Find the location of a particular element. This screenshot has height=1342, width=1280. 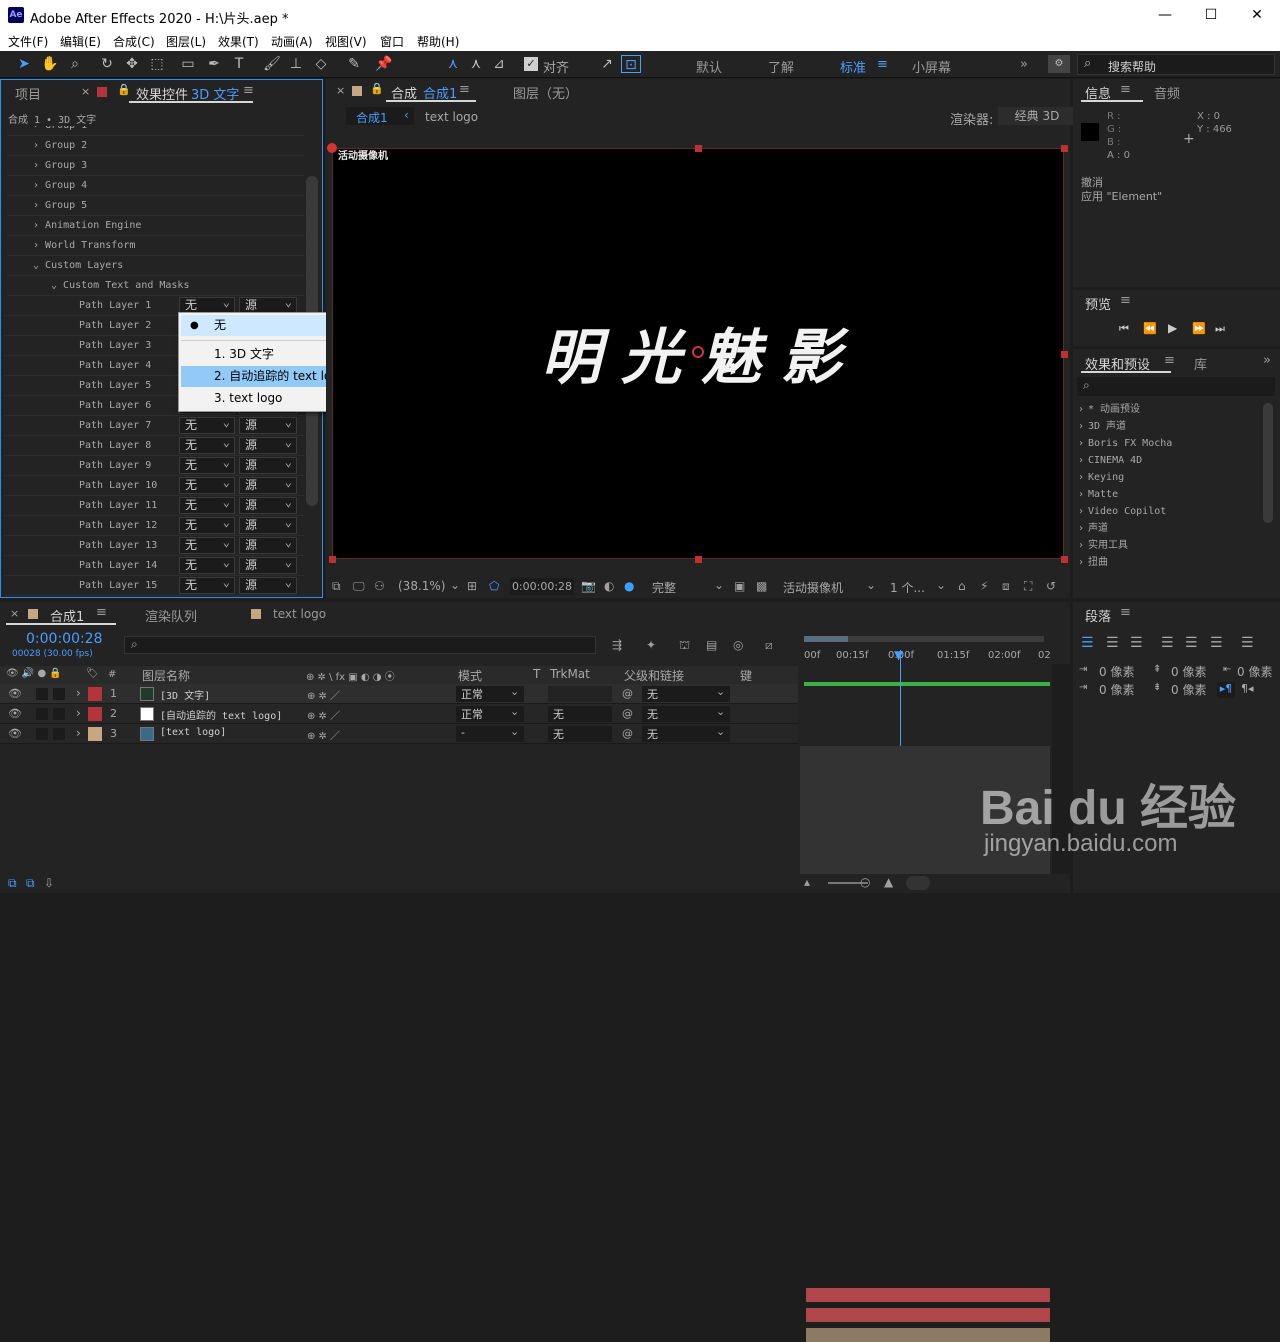

handle-top is located at coordinates (698, 148).